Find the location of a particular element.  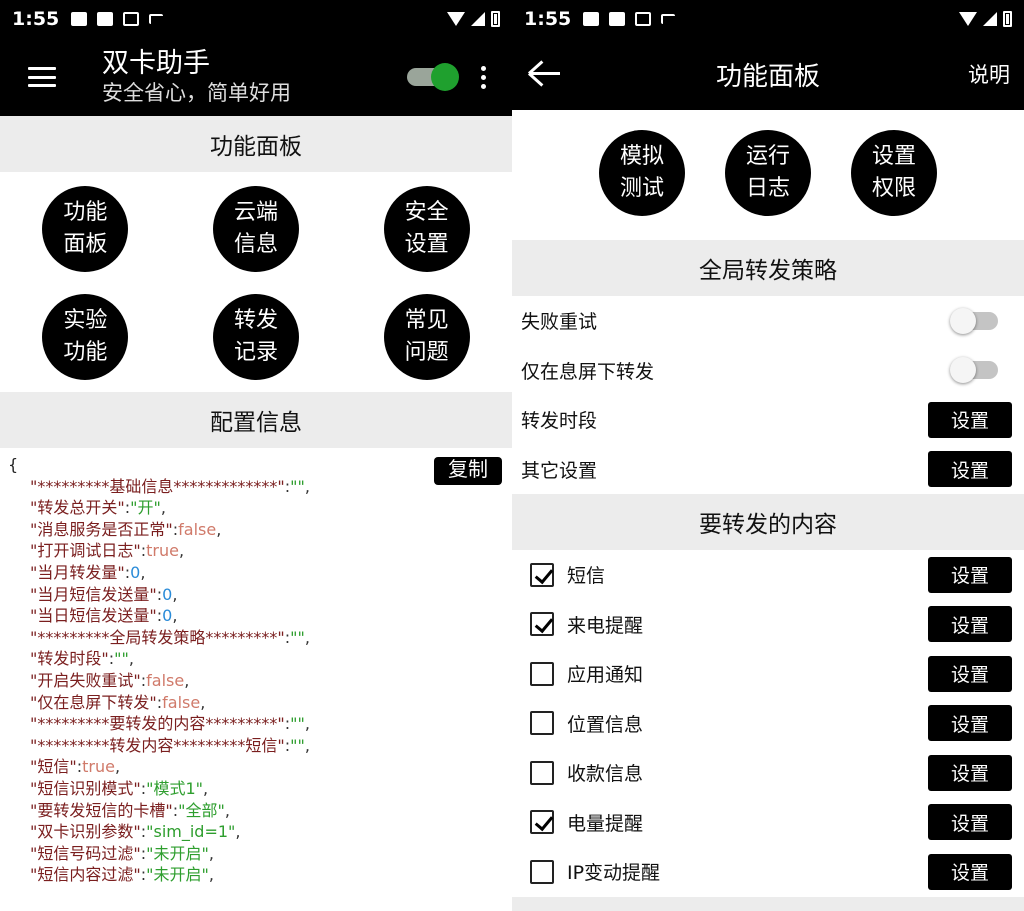

back-arrow-icon is located at coordinates (545, 74).